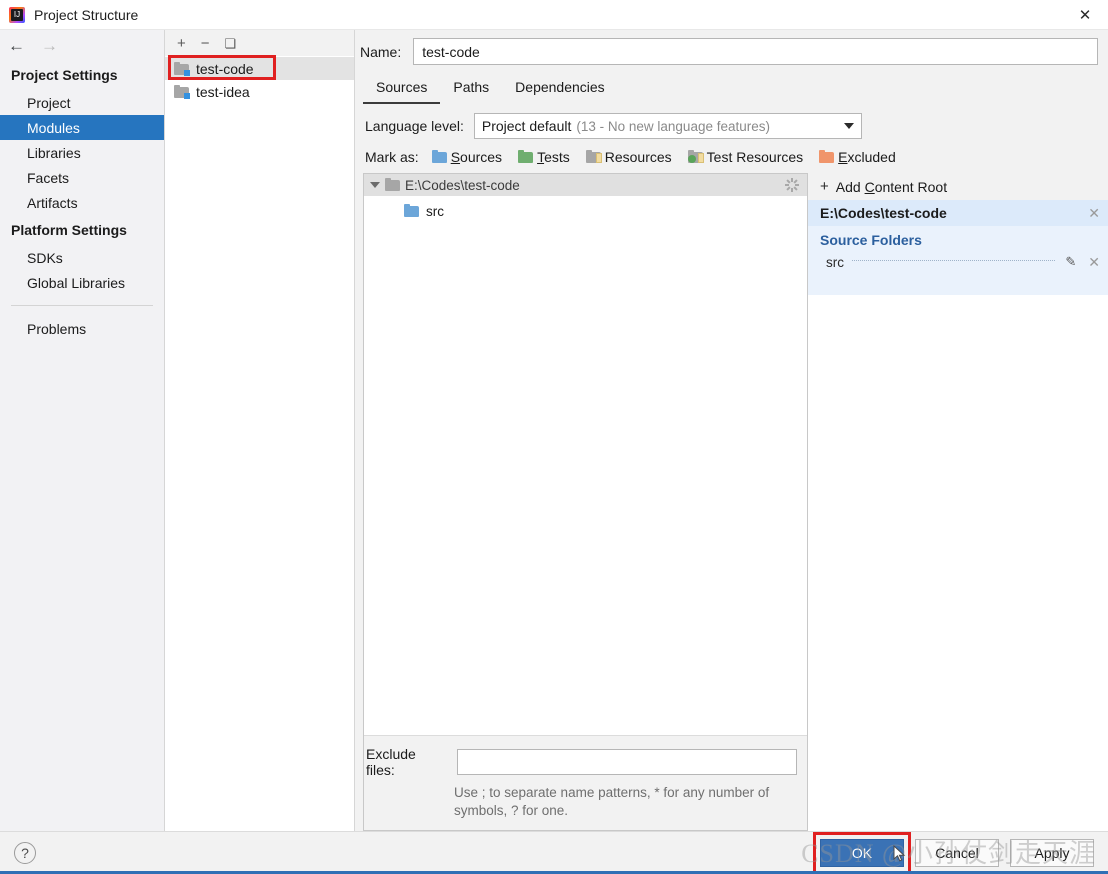 Image resolution: width=1108 pixels, height=874 pixels. Describe the element at coordinates (731, 88) in the screenshot. I see `module-tabs: Sources Paths Dependencies` at that location.